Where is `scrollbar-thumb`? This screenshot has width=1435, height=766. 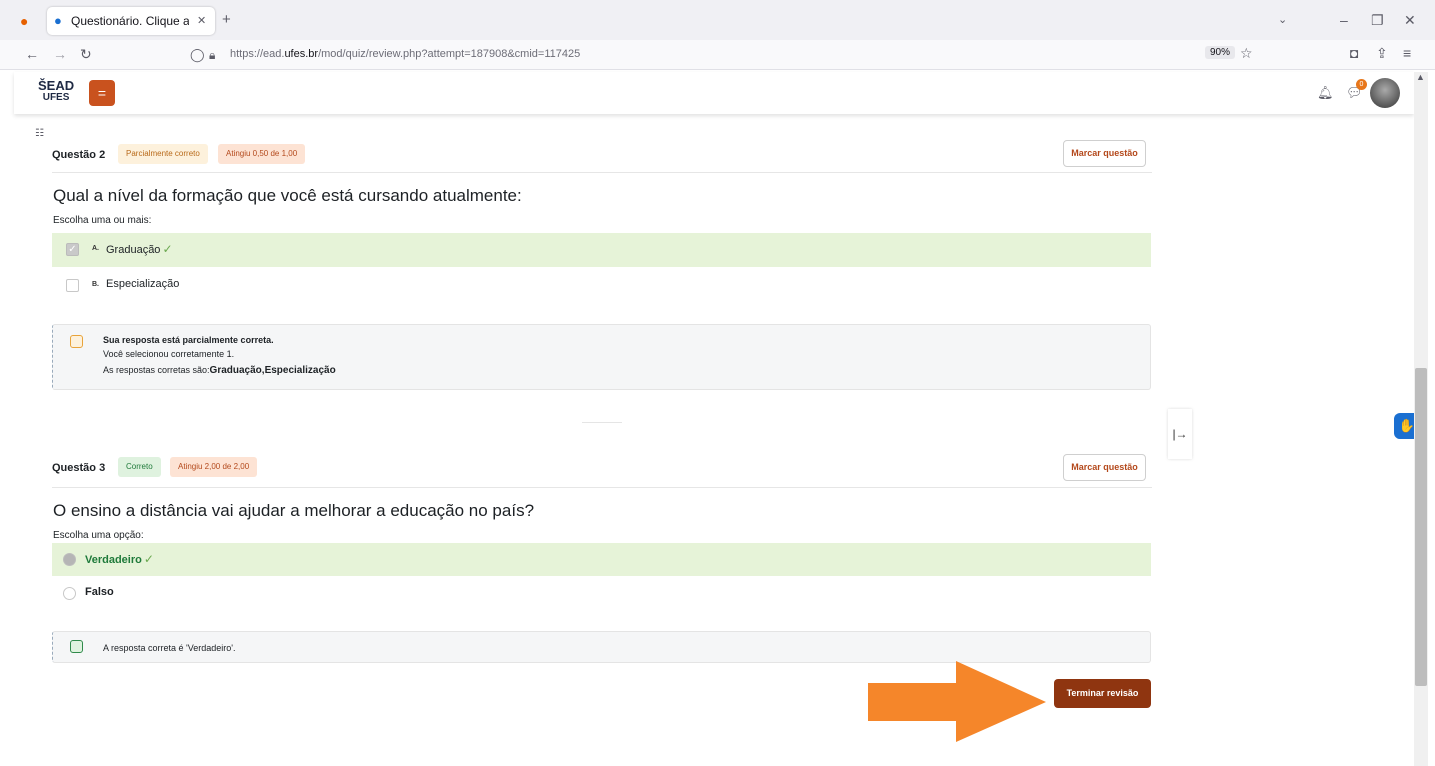
scrollbar-thumb is located at coordinates (1421, 527).